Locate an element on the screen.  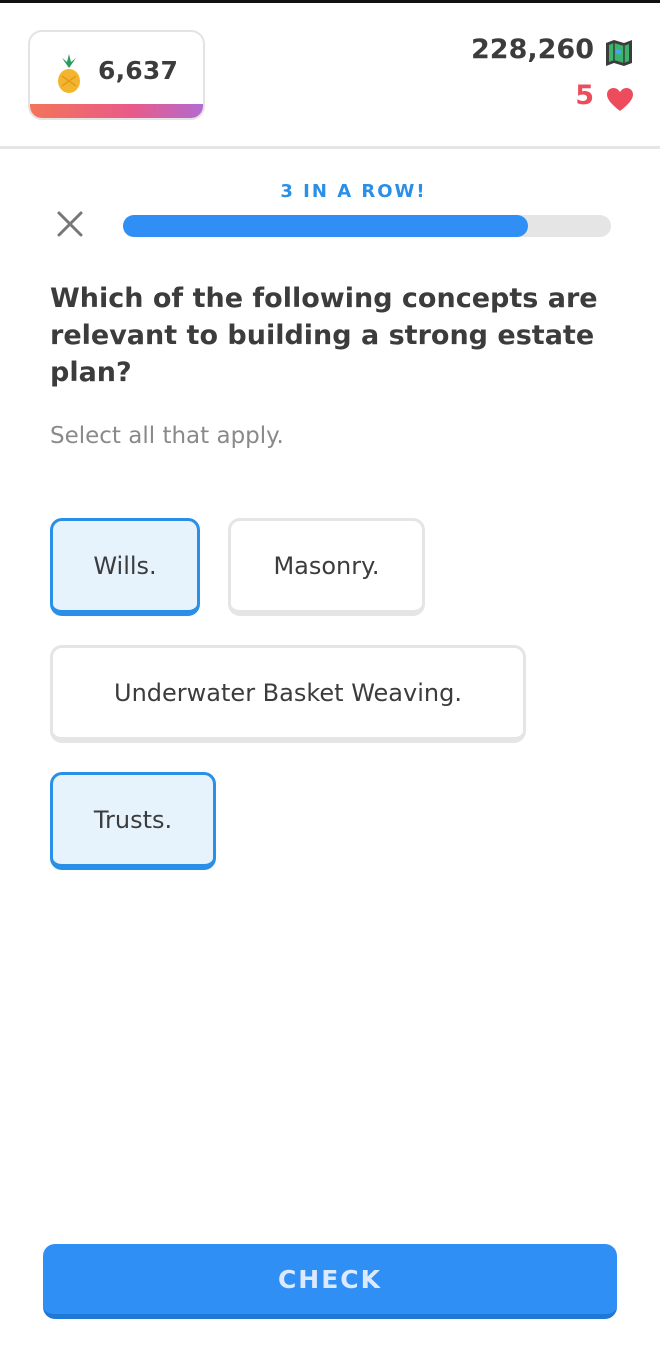
streak-label: 3 IN A ROW! is located at coordinates (353, 191).